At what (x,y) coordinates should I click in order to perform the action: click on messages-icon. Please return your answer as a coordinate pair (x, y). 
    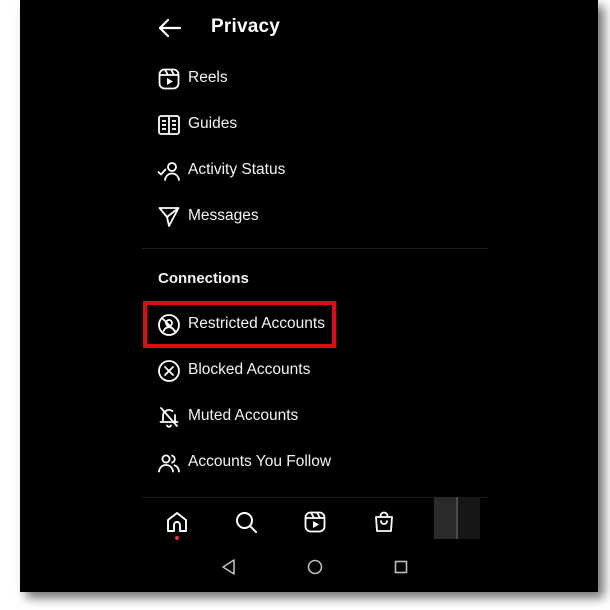
    Looking at the image, I should click on (169, 217).